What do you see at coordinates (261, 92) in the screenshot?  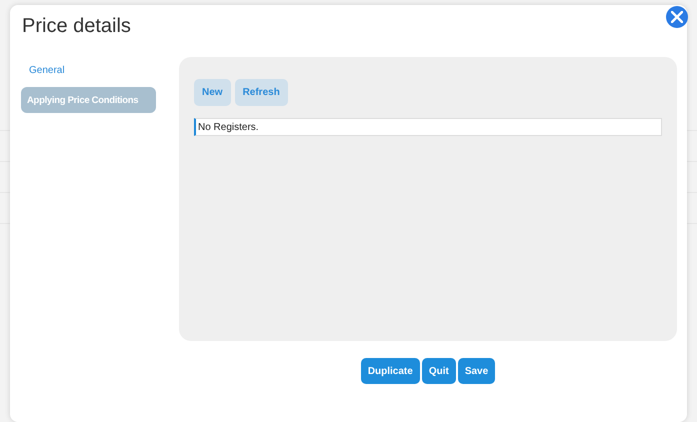 I see `toolbar-button: Refresh` at bounding box center [261, 92].